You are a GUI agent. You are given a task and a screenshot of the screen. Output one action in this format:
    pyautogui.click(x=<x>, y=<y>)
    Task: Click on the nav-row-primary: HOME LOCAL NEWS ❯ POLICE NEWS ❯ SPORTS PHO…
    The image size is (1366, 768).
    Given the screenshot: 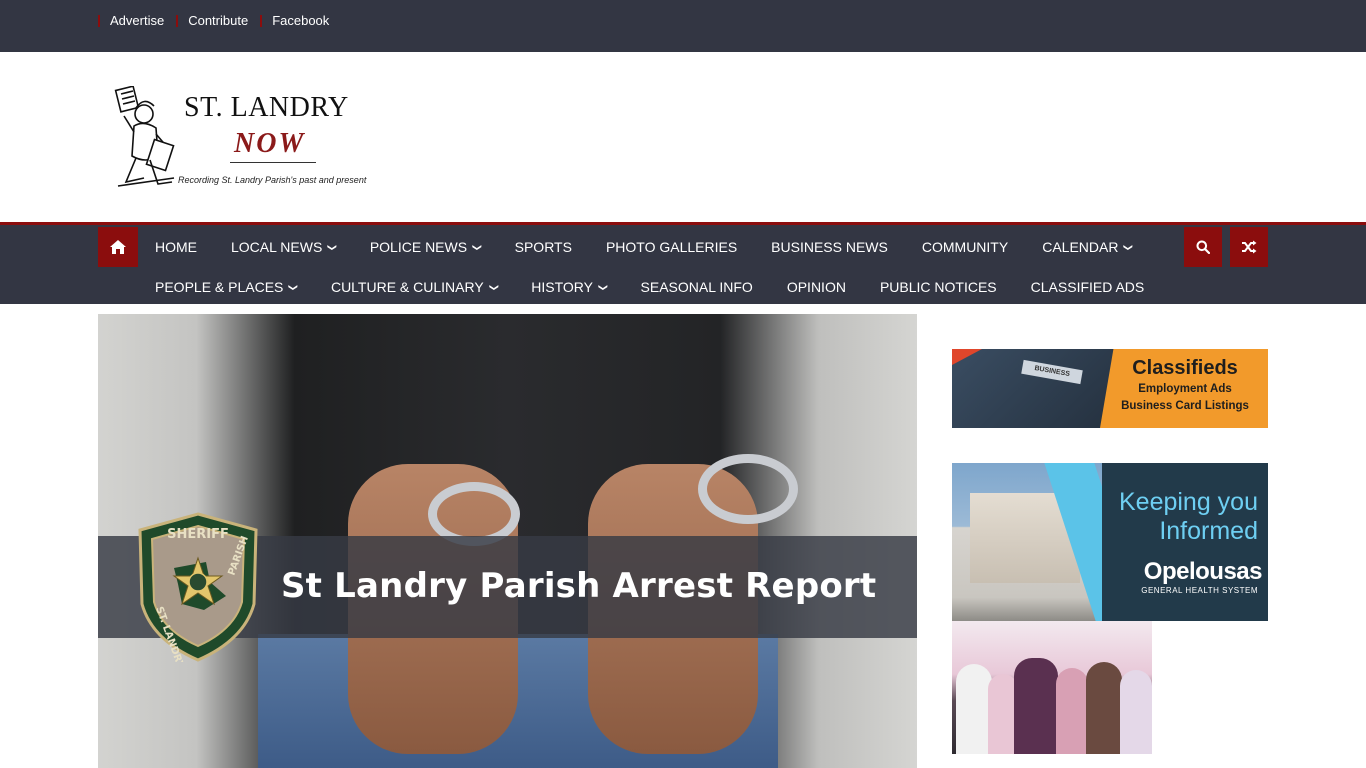 What is the action you would take?
    pyautogui.click(x=643, y=247)
    